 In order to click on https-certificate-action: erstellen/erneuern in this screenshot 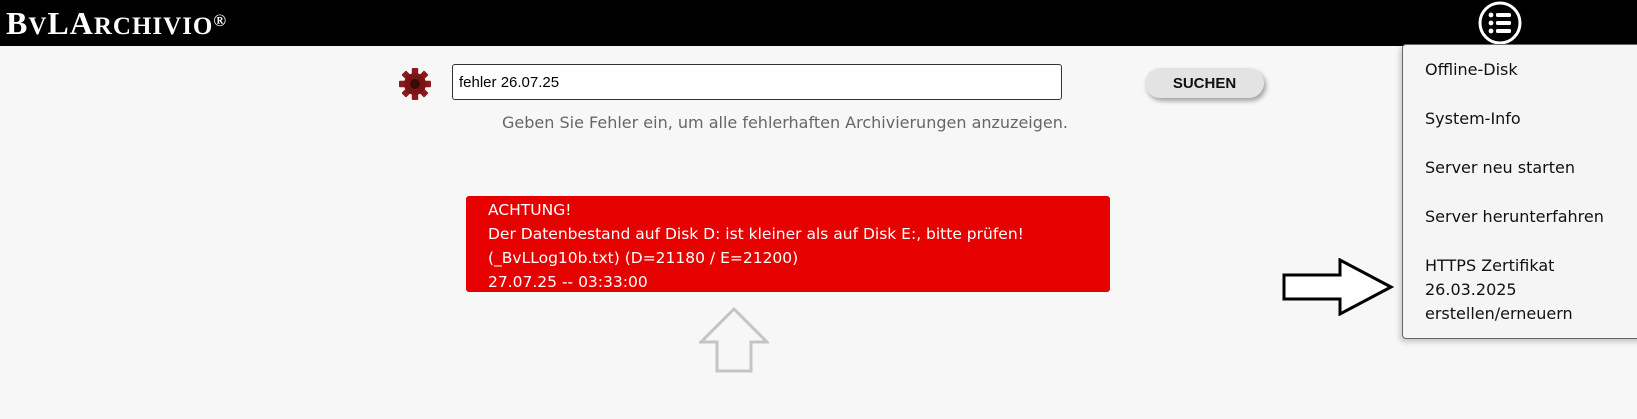, I will do `click(1499, 313)`.